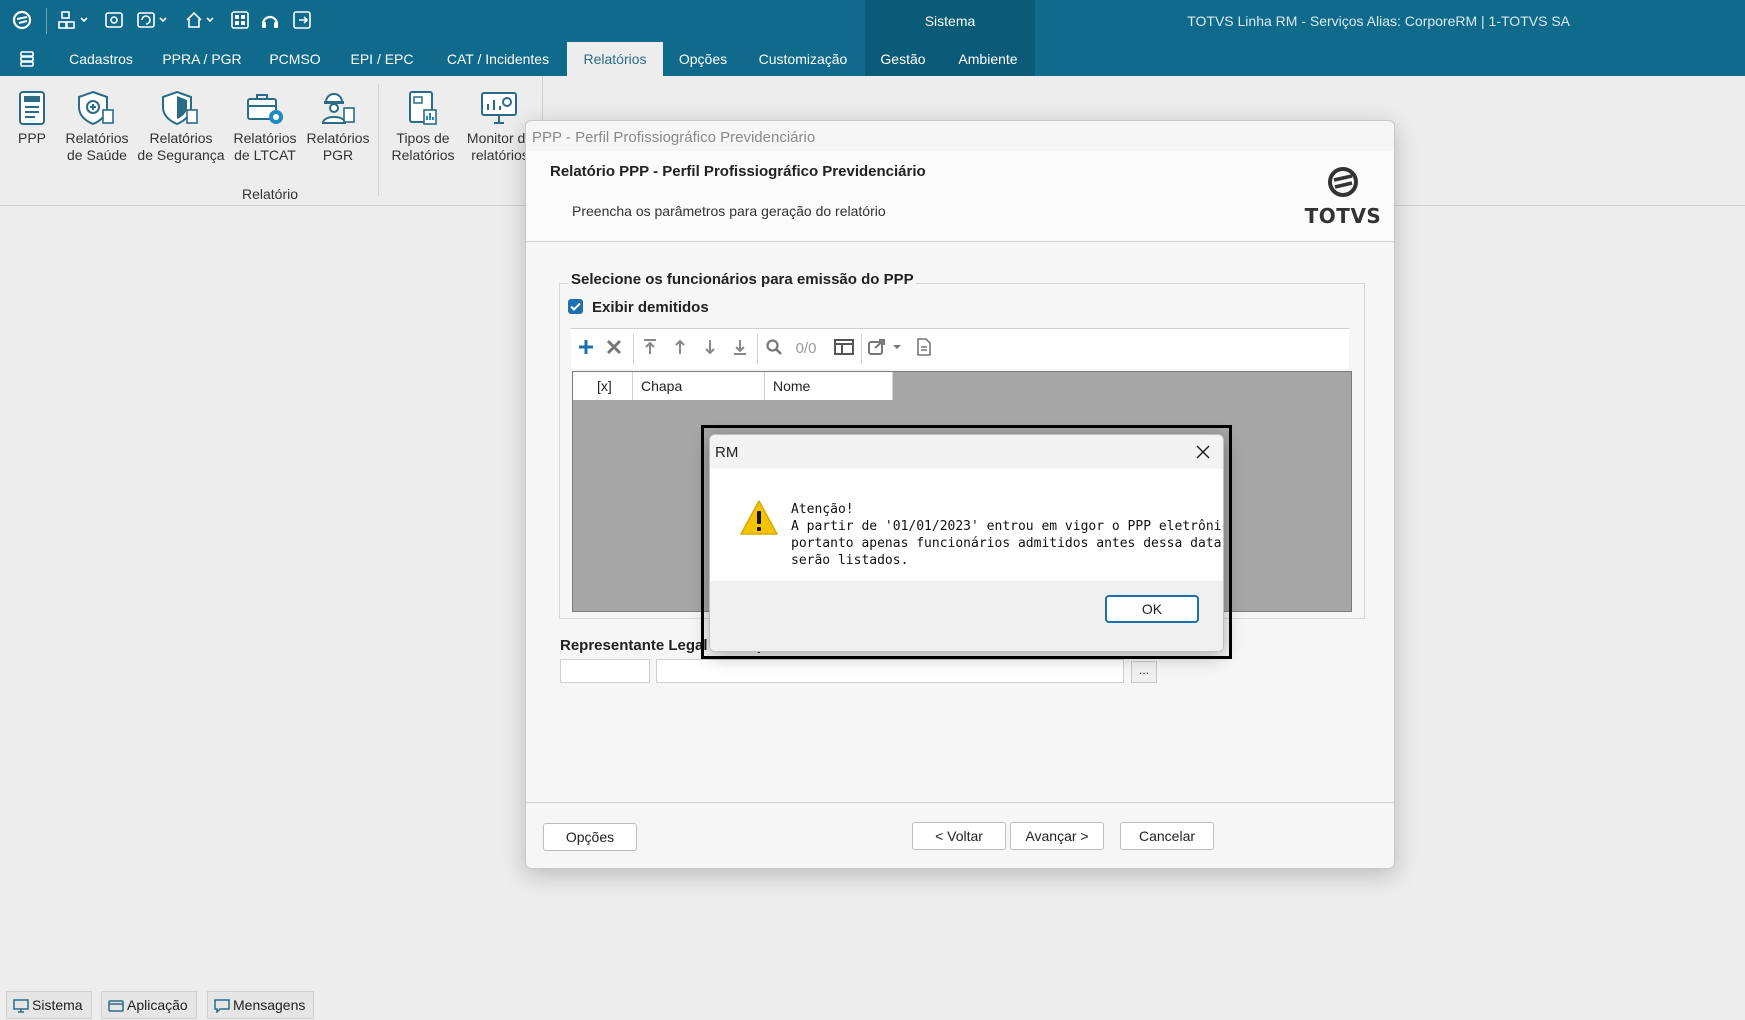  I want to click on exibir-demitidos-checkbox, so click(575, 306).